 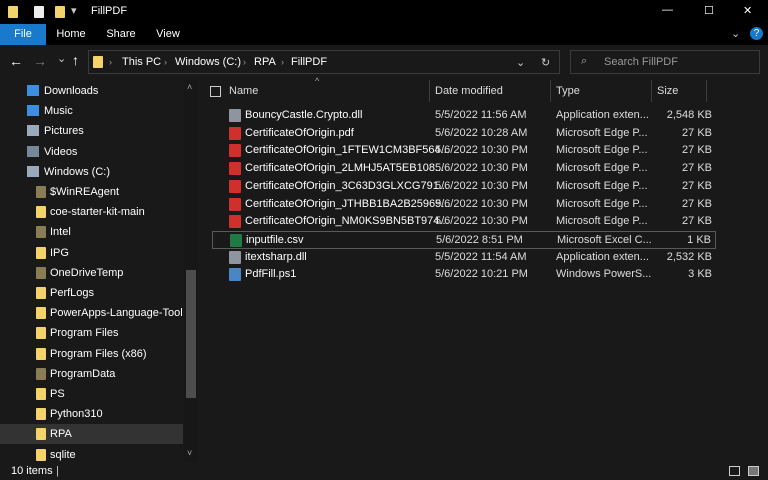 I want to click on file-size: 3 KB, so click(x=700, y=274).